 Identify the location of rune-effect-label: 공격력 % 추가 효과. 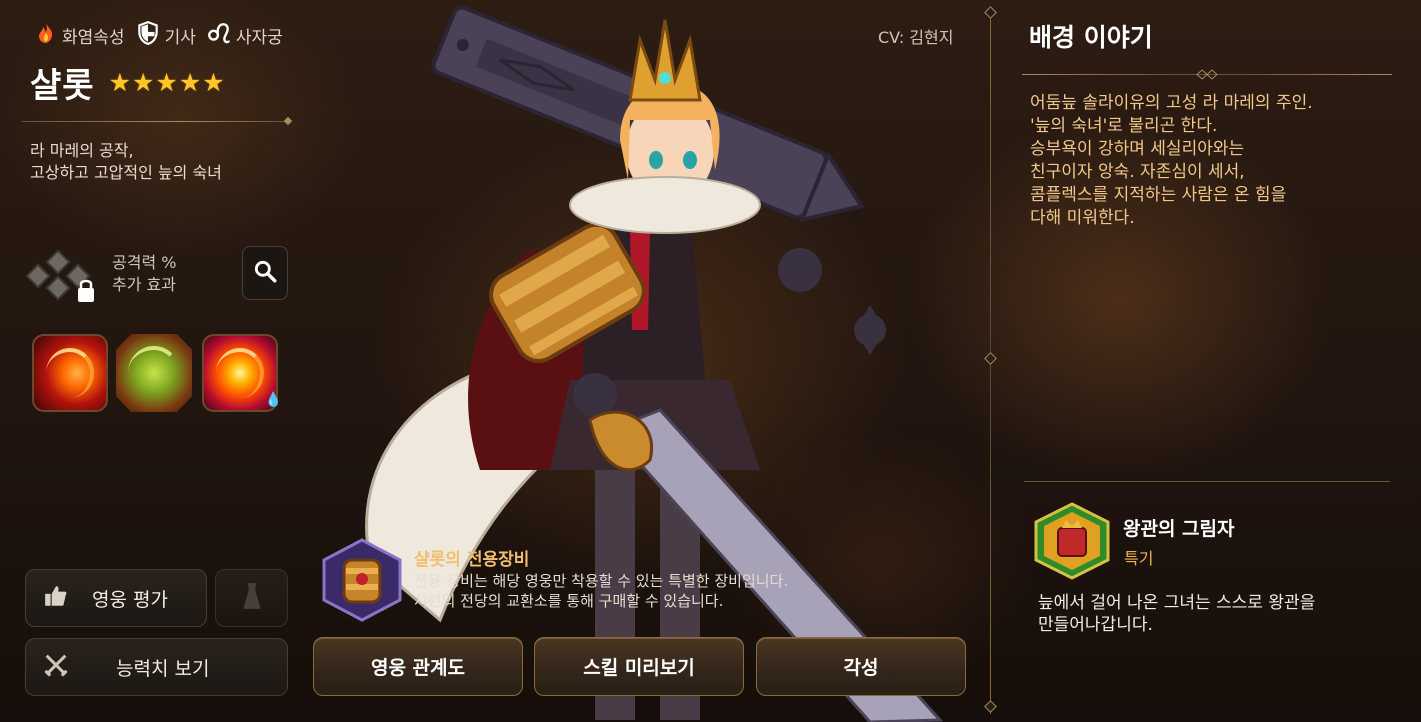
(144, 274).